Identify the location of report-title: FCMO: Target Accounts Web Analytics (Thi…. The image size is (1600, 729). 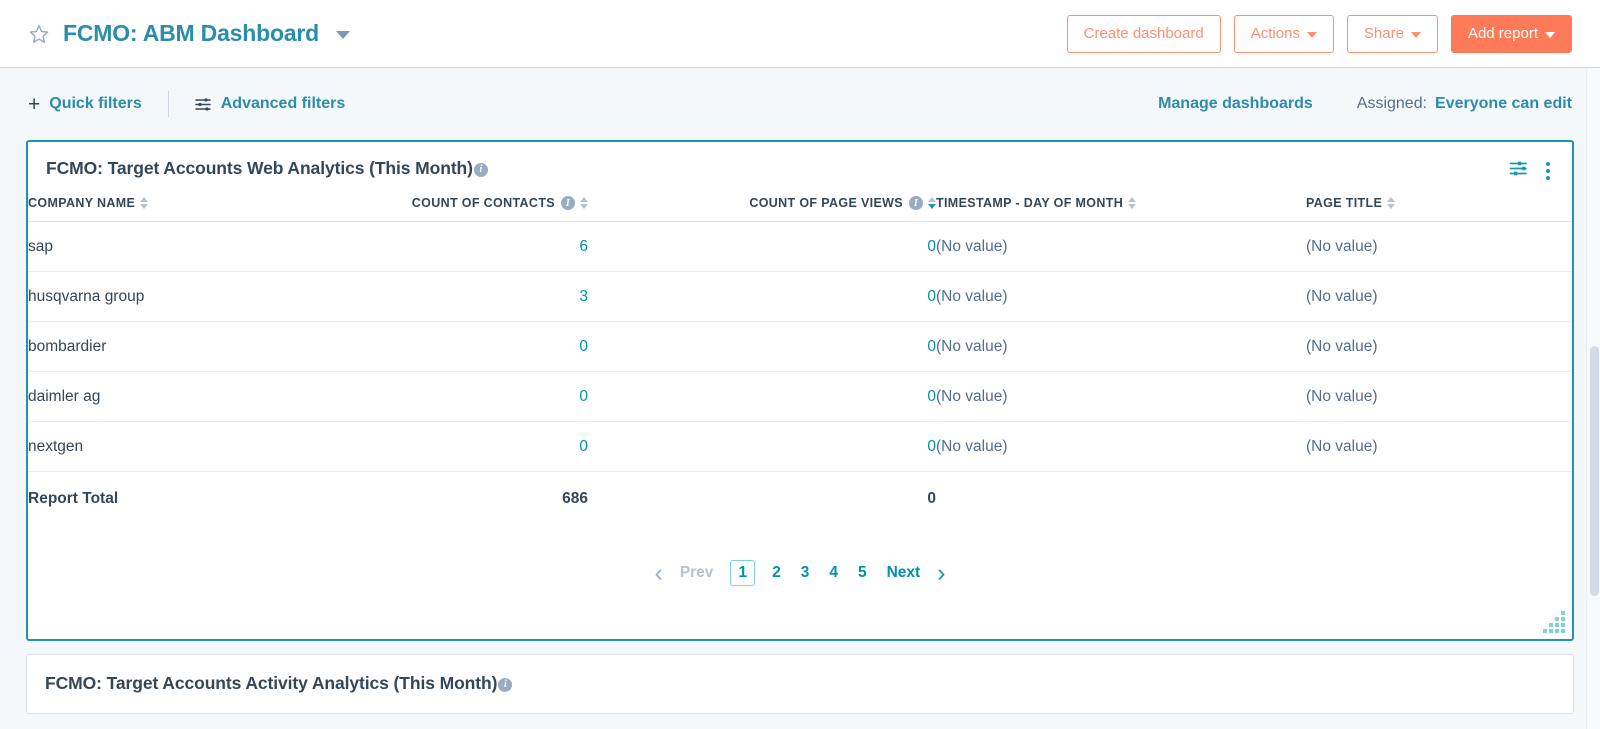
(259, 168).